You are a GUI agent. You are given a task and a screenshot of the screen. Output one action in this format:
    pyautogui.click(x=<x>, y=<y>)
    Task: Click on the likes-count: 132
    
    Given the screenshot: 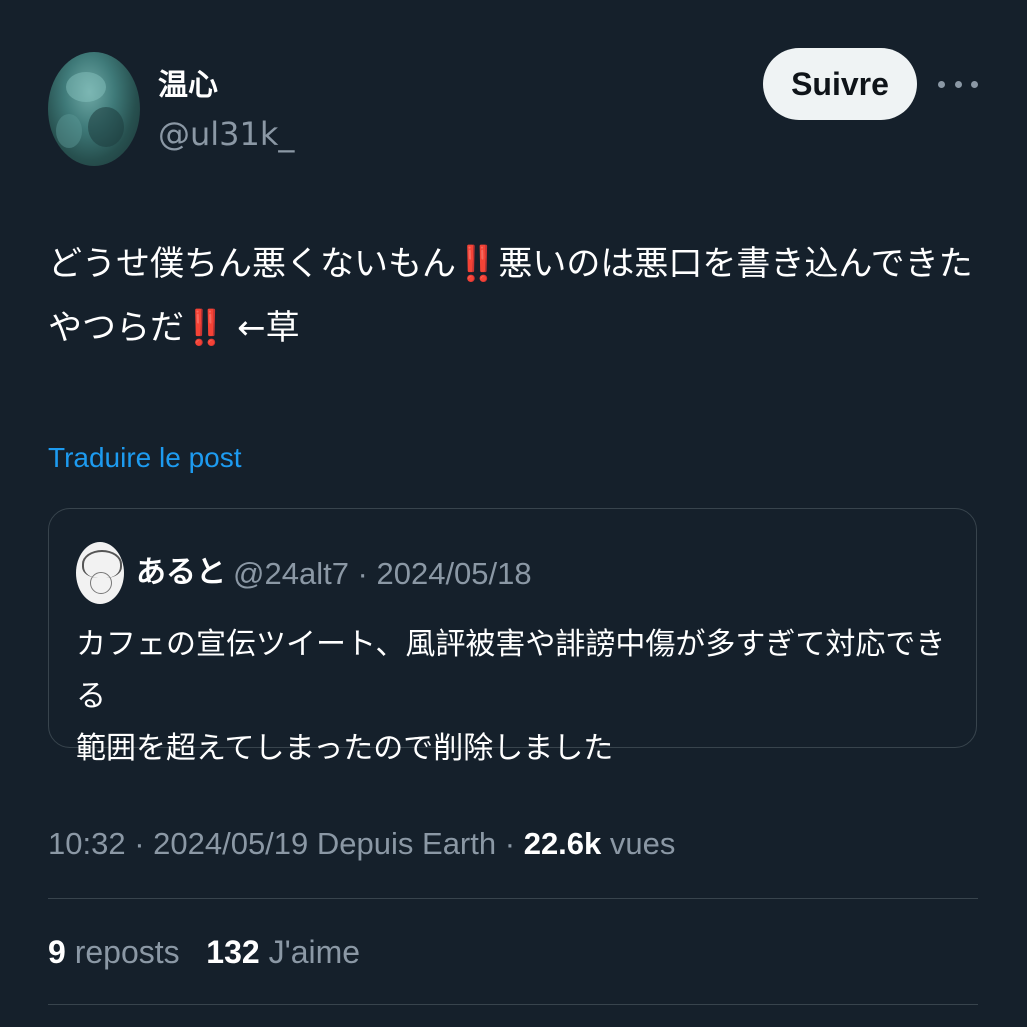 What is the action you would take?
    pyautogui.click(x=233, y=952)
    